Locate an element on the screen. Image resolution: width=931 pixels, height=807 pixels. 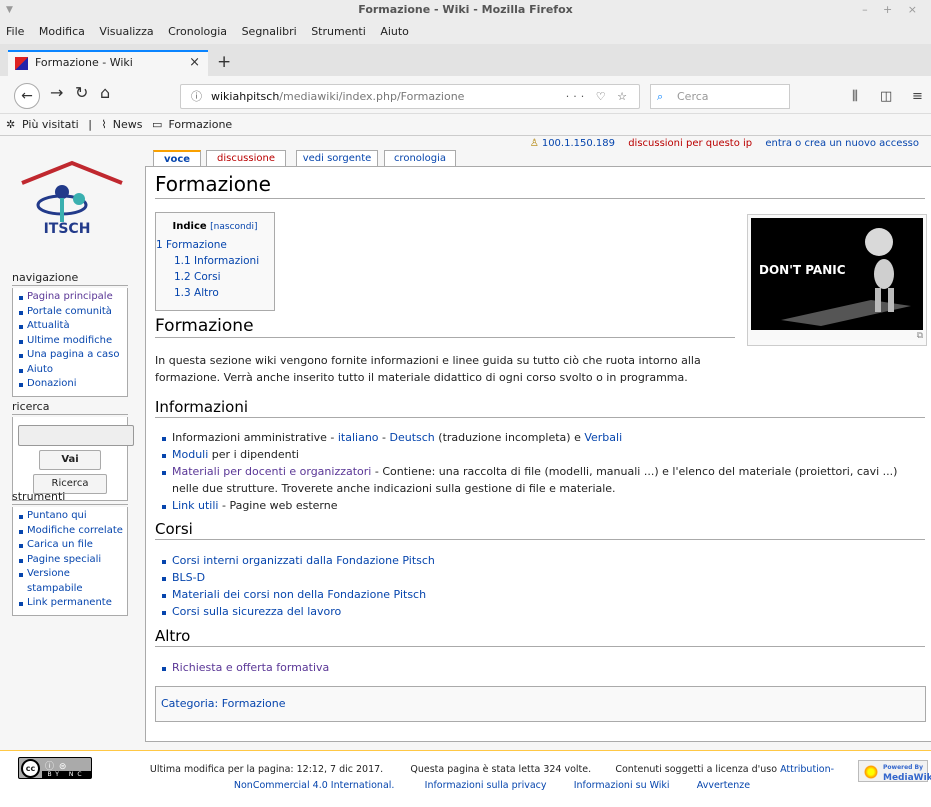
menu-strumenti: Strumenti is located at coordinates (338, 31).